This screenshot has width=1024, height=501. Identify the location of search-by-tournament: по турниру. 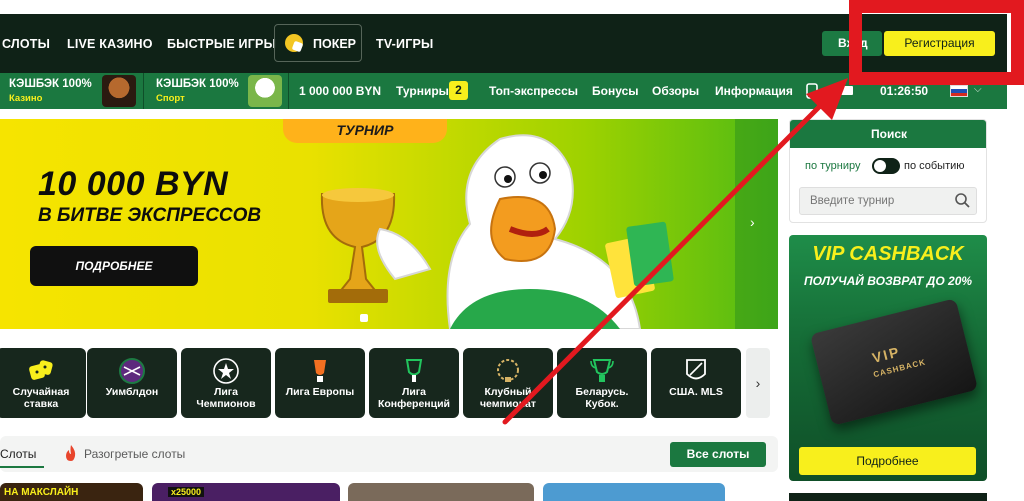
(833, 166).